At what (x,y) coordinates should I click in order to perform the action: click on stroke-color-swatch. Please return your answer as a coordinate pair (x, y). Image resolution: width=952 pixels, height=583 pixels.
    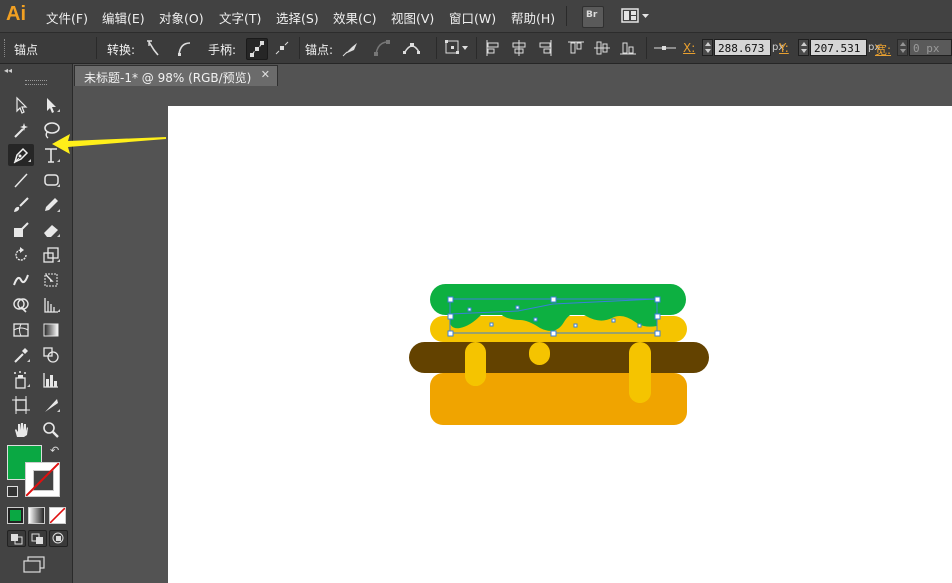
    Looking at the image, I should click on (42, 479).